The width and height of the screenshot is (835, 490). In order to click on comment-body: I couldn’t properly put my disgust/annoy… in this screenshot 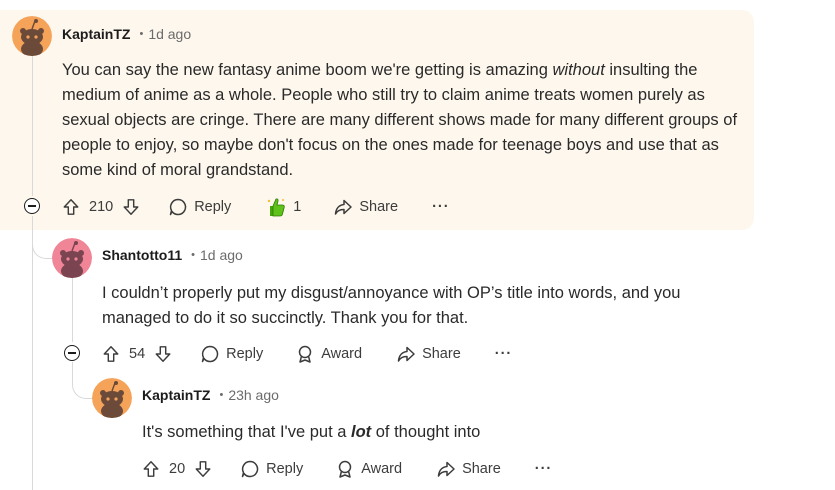, I will do `click(391, 305)`.